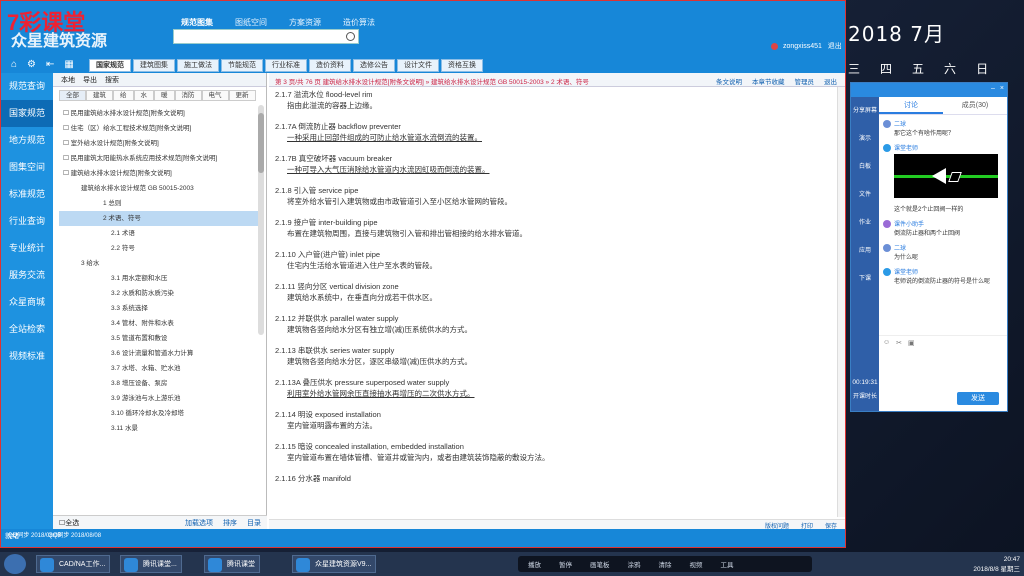  What do you see at coordinates (27, 248) in the screenshot?
I see `sidebar-item: 专业统计` at bounding box center [27, 248].